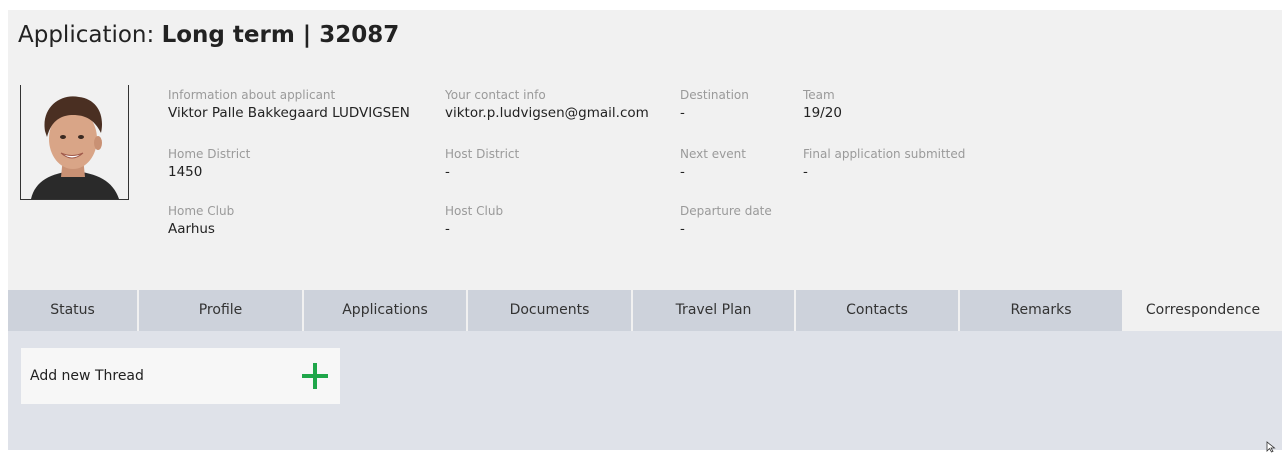 This screenshot has height=453, width=1282. I want to click on destination-field: Destination -, so click(714, 104).